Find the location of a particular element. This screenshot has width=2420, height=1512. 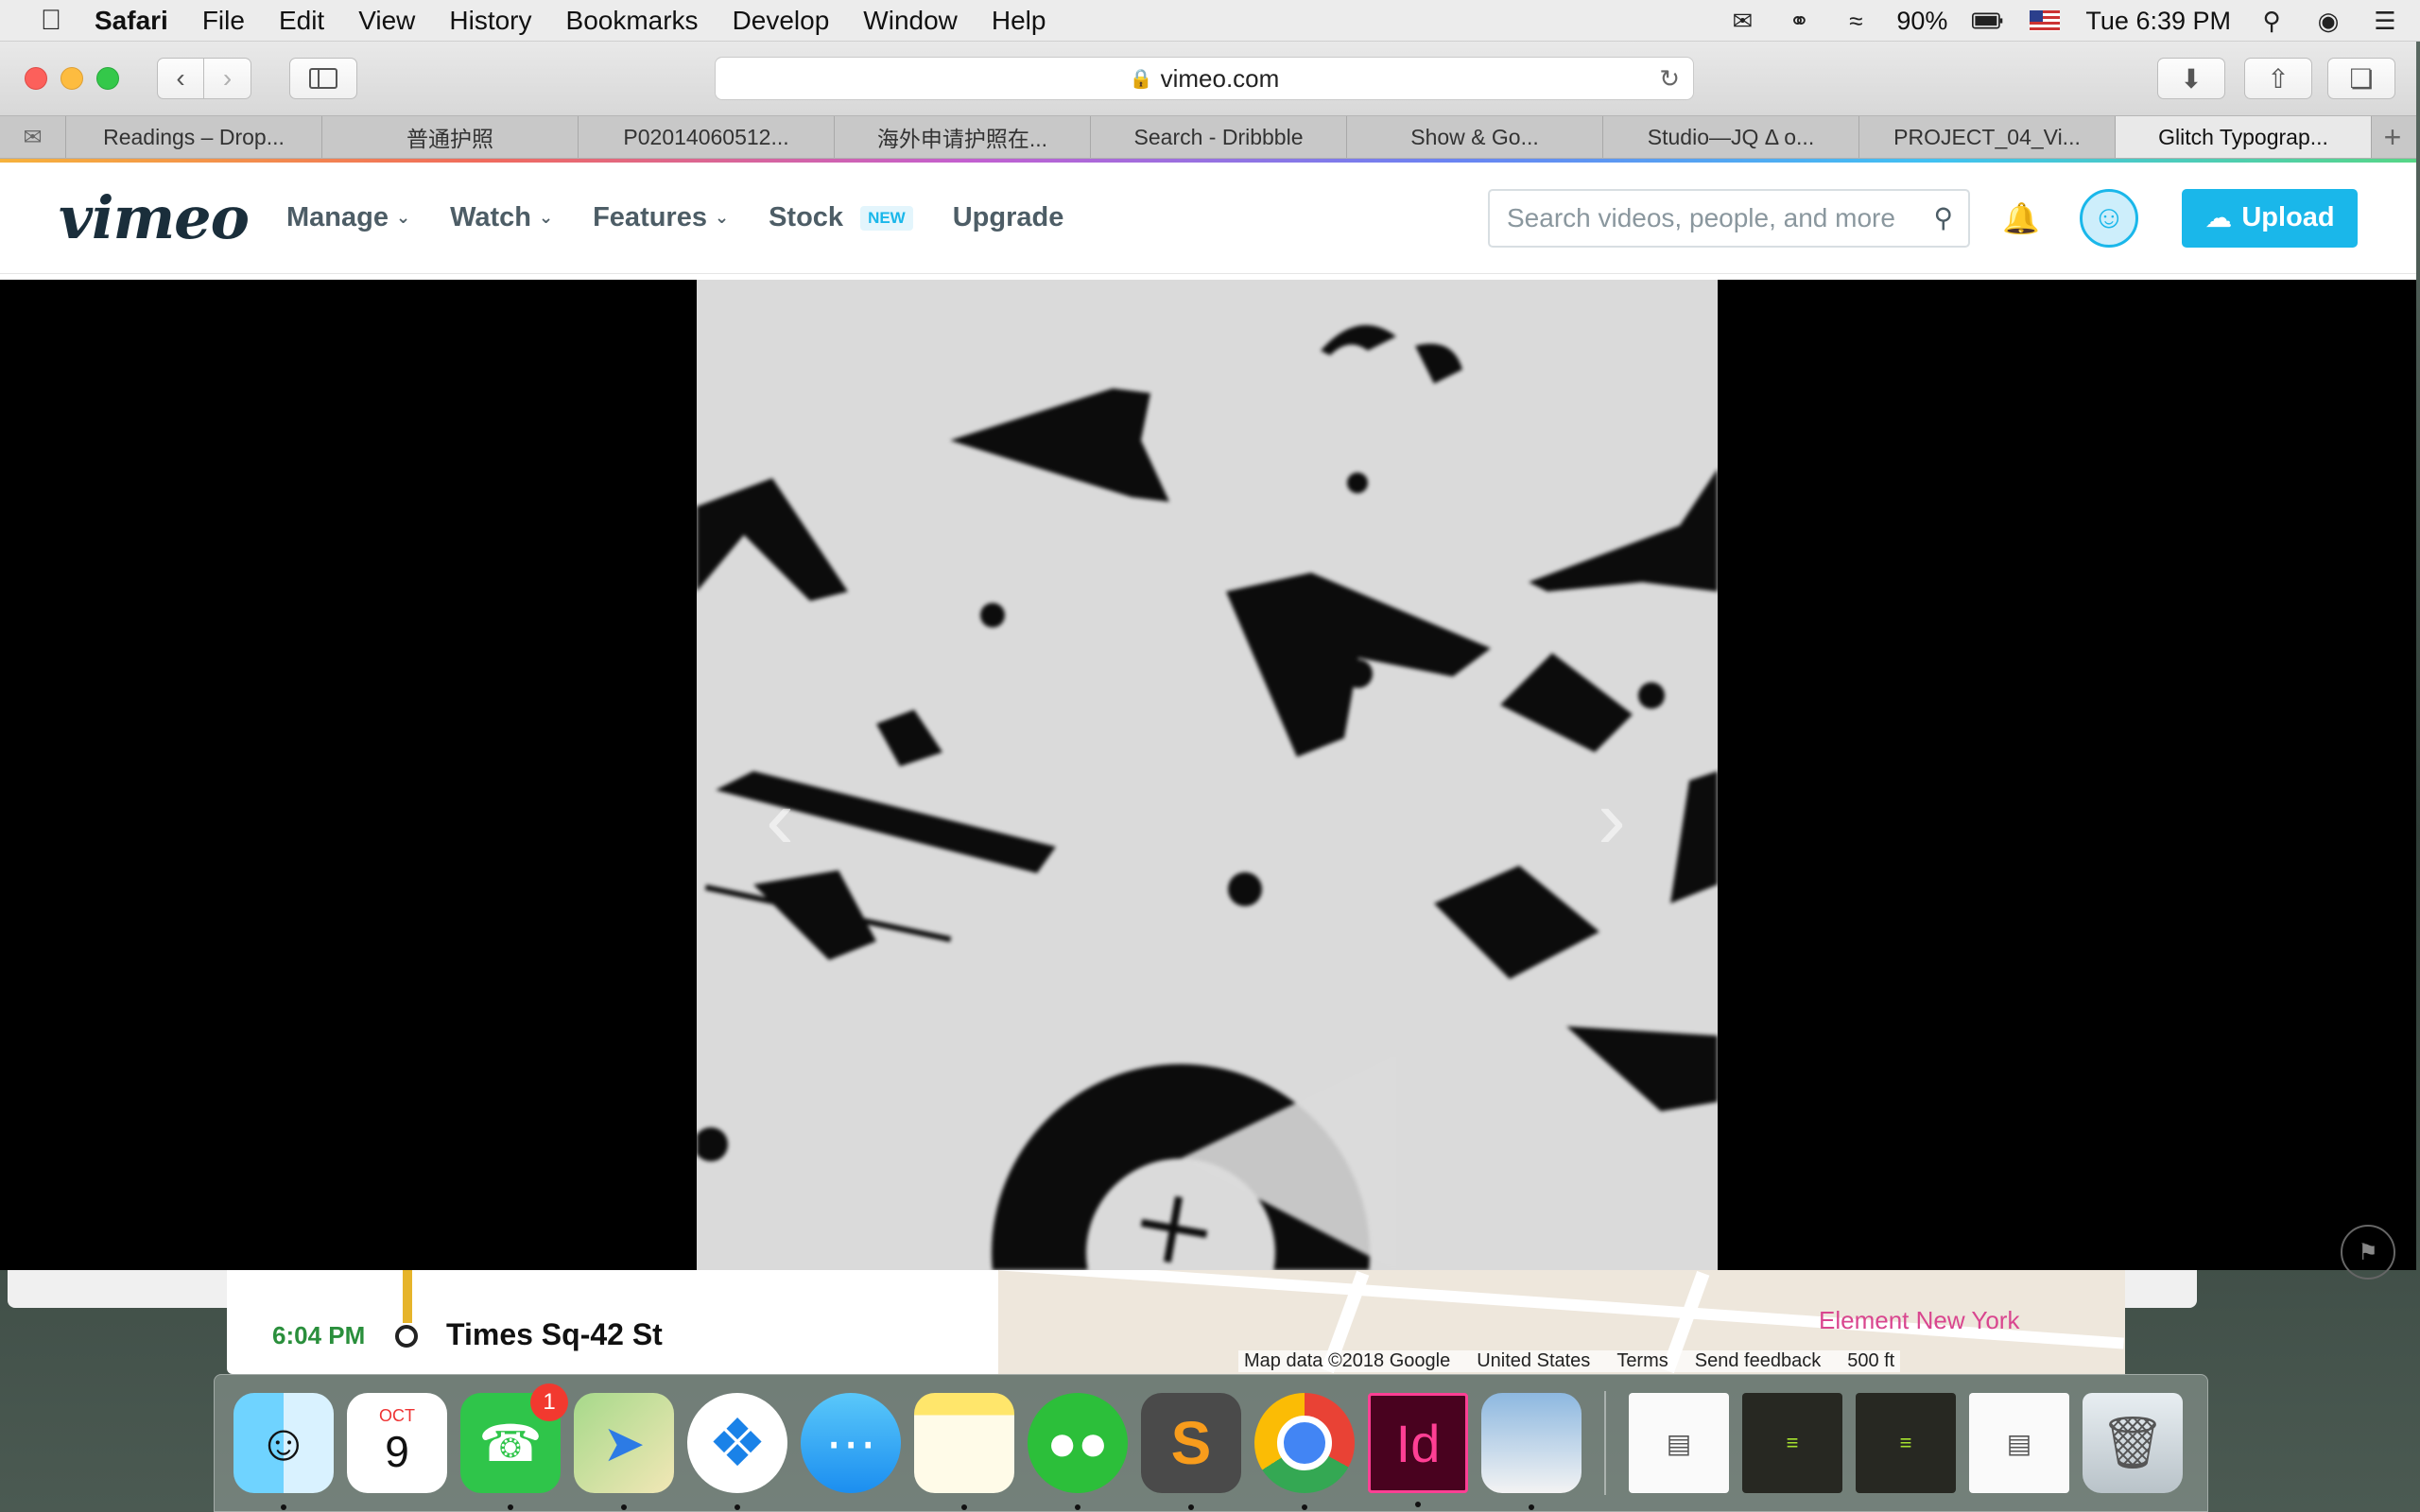

nav-stock-label: Stock is located at coordinates (806, 217).